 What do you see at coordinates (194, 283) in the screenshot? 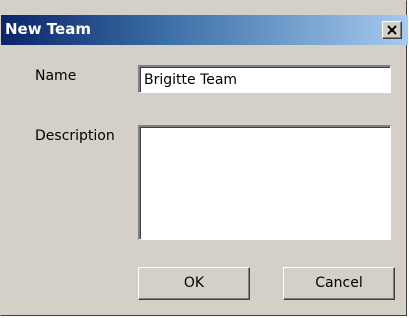
I see `ok-button: OK` at bounding box center [194, 283].